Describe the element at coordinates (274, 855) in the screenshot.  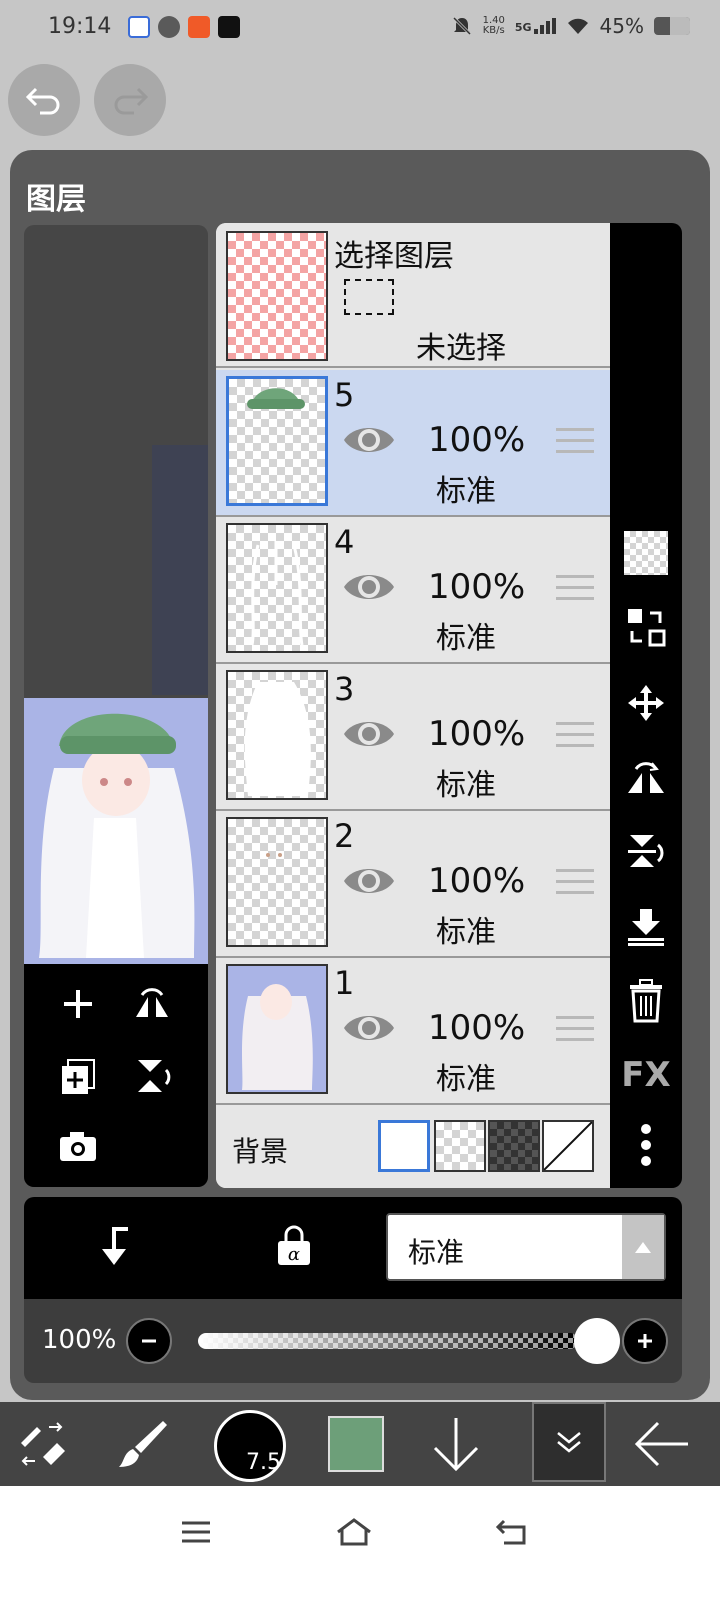
I see `eyes-thumbnail` at that location.